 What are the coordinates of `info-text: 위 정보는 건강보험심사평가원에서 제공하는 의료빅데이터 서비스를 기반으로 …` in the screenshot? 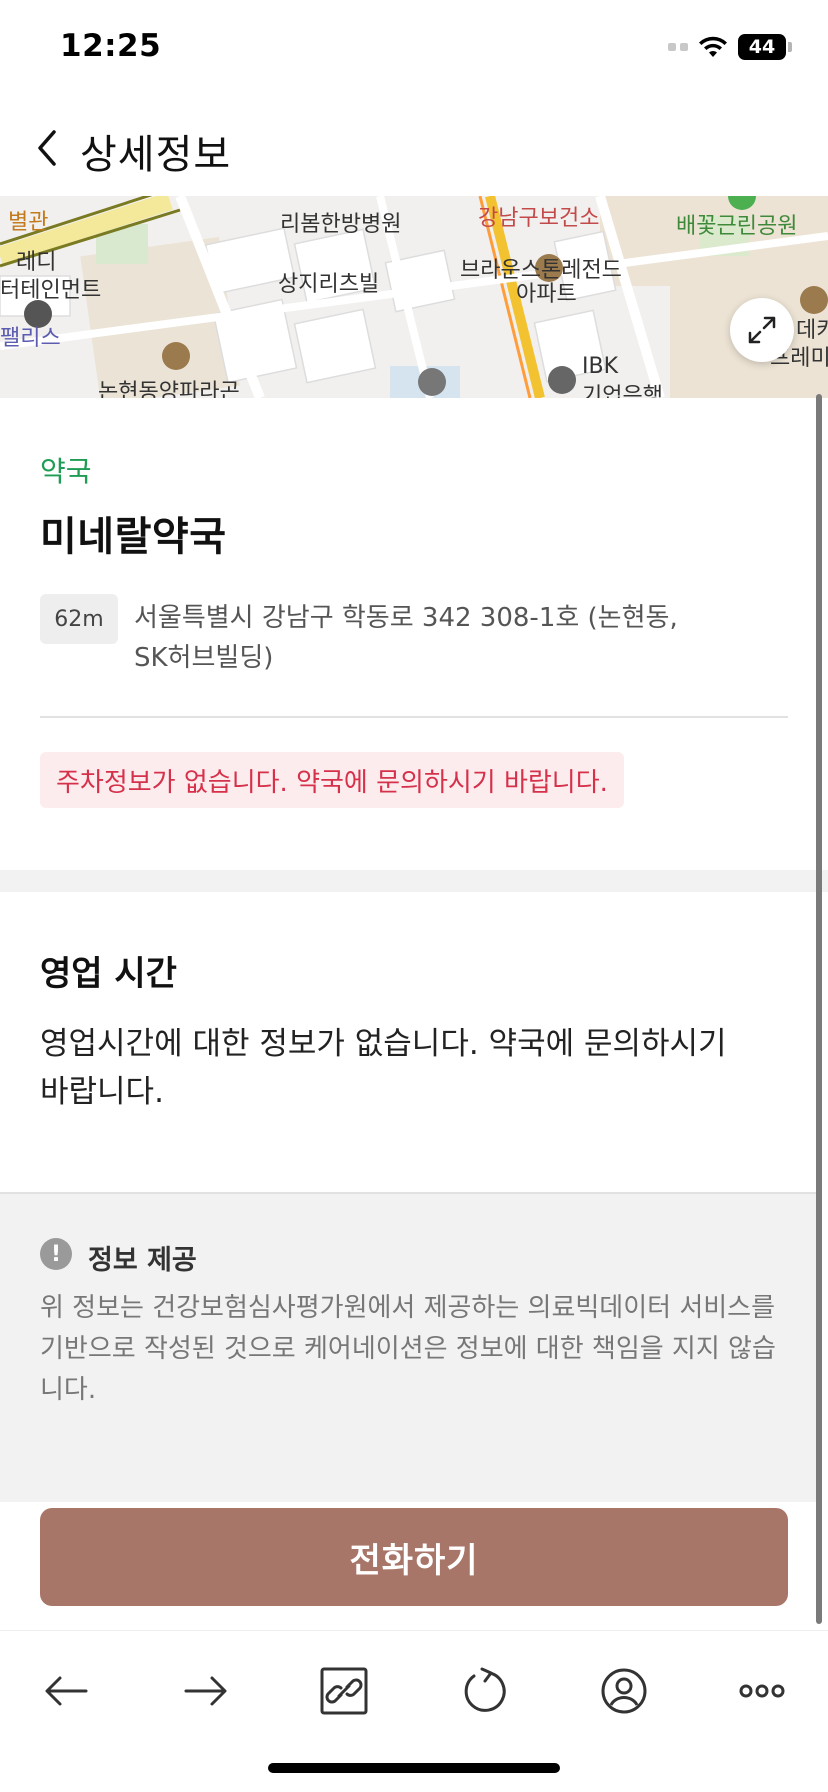 It's located at (408, 1349).